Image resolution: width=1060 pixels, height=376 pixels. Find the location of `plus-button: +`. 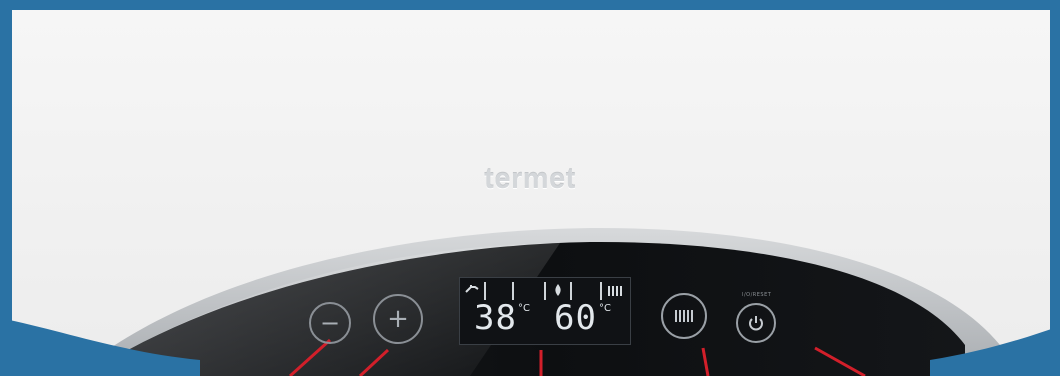

plus-button: + is located at coordinates (398, 319).